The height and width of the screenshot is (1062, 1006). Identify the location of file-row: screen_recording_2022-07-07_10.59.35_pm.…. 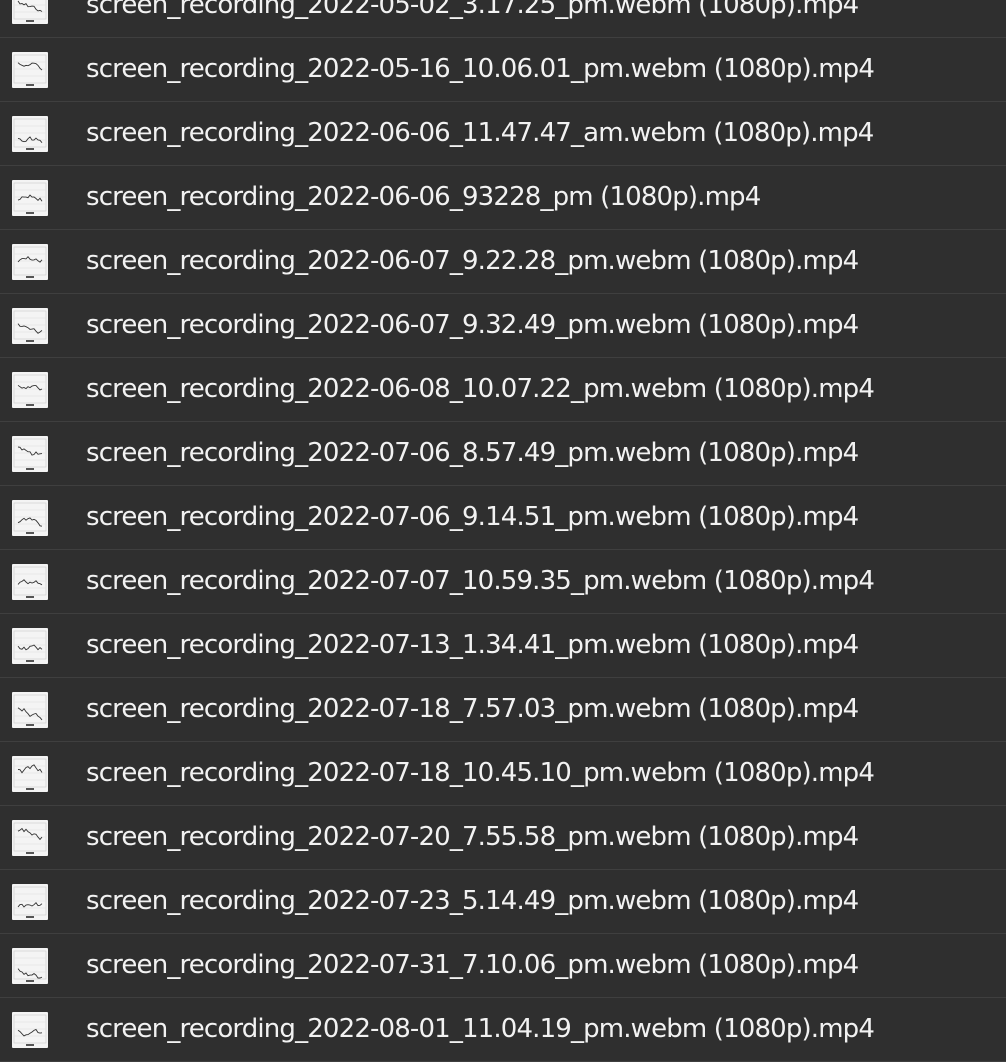
(503, 582).